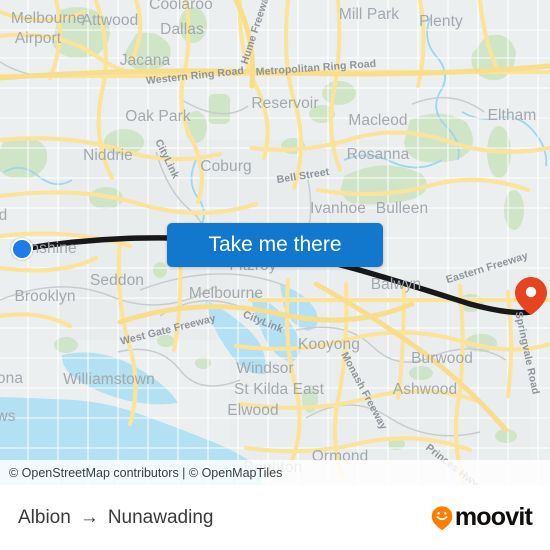 The image size is (550, 550). What do you see at coordinates (531, 296) in the screenshot?
I see `destination-pin` at bounding box center [531, 296].